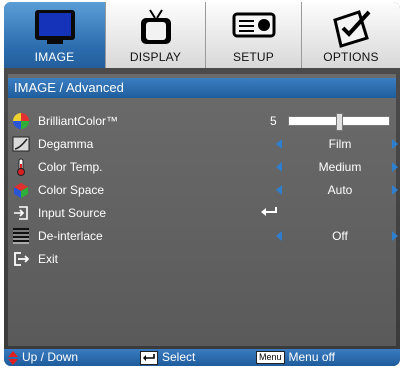 This screenshot has width=405, height=368. What do you see at coordinates (203, 144) in the screenshot?
I see `menu-item-degamma: Degamma Film` at bounding box center [203, 144].